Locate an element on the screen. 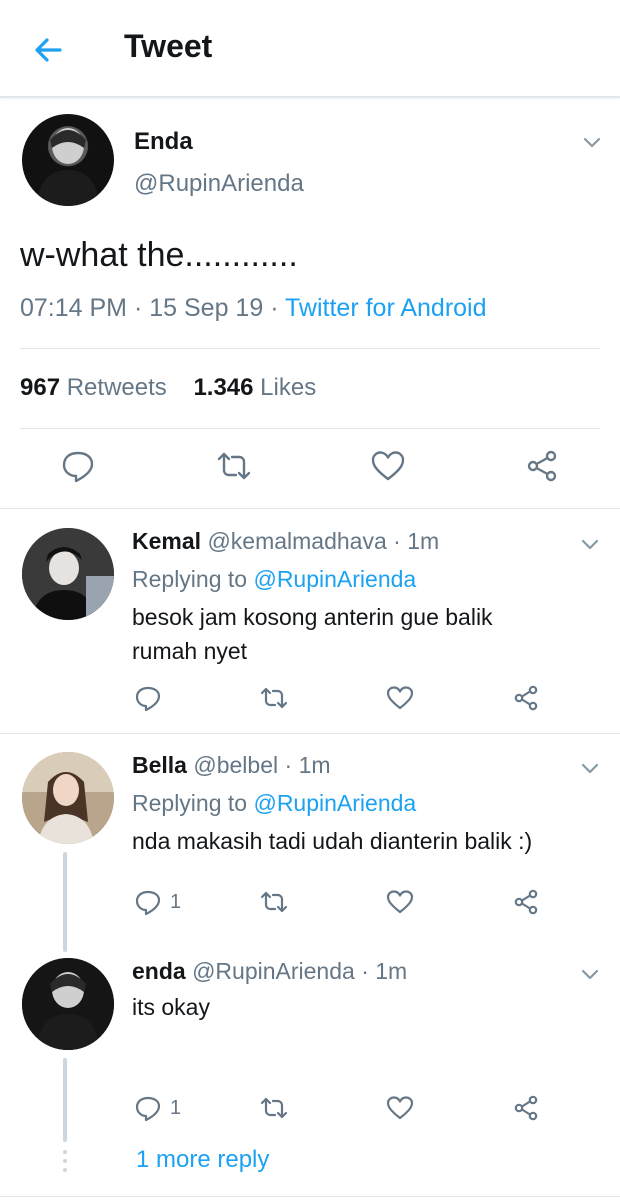  reply-author: enda @RupinArienda · 1m is located at coordinates (269, 971).